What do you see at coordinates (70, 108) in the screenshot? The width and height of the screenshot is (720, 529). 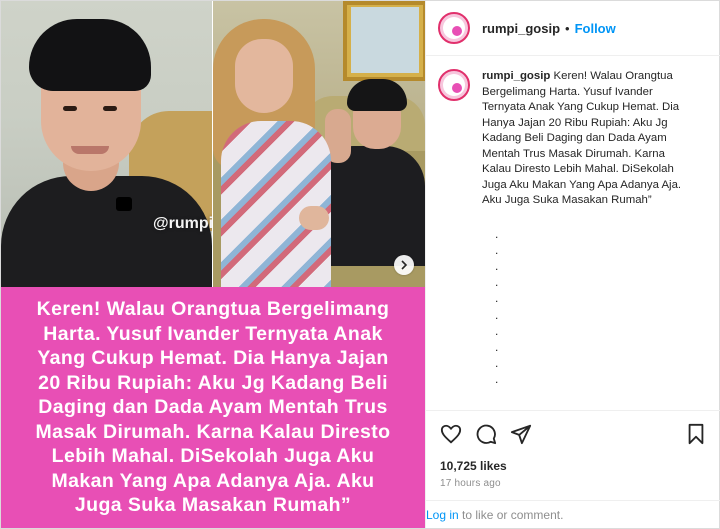 I see `boy-eye-left` at bounding box center [70, 108].